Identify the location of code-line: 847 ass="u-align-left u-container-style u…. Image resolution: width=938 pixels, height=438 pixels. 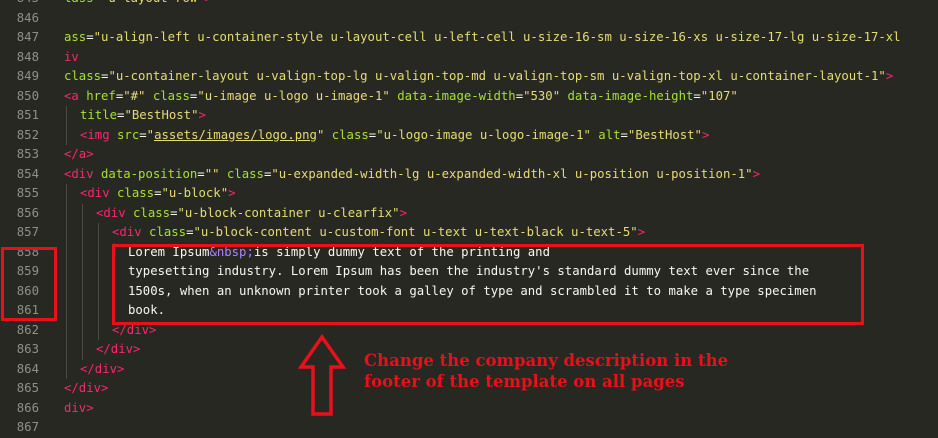
(469, 38).